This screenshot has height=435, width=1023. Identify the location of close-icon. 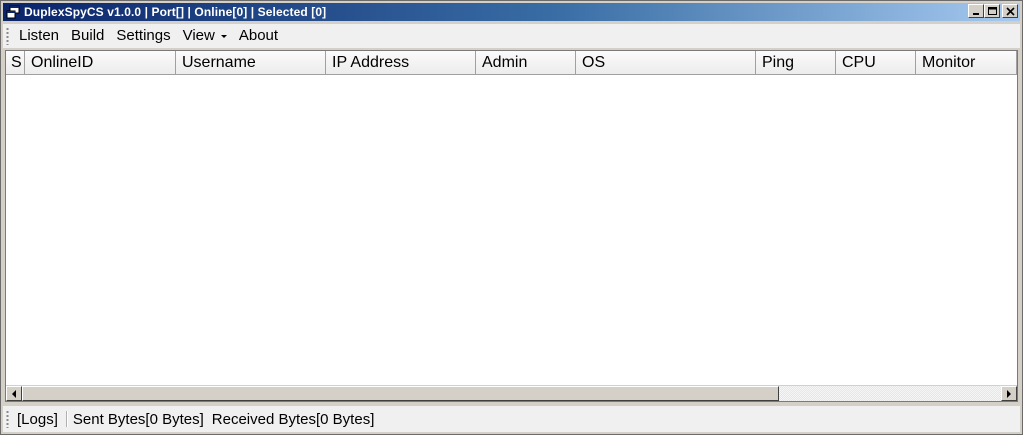
(1010, 11).